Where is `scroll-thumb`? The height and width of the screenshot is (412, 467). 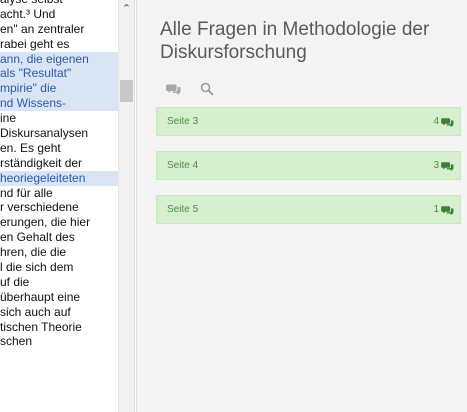 scroll-thumb is located at coordinates (126, 91).